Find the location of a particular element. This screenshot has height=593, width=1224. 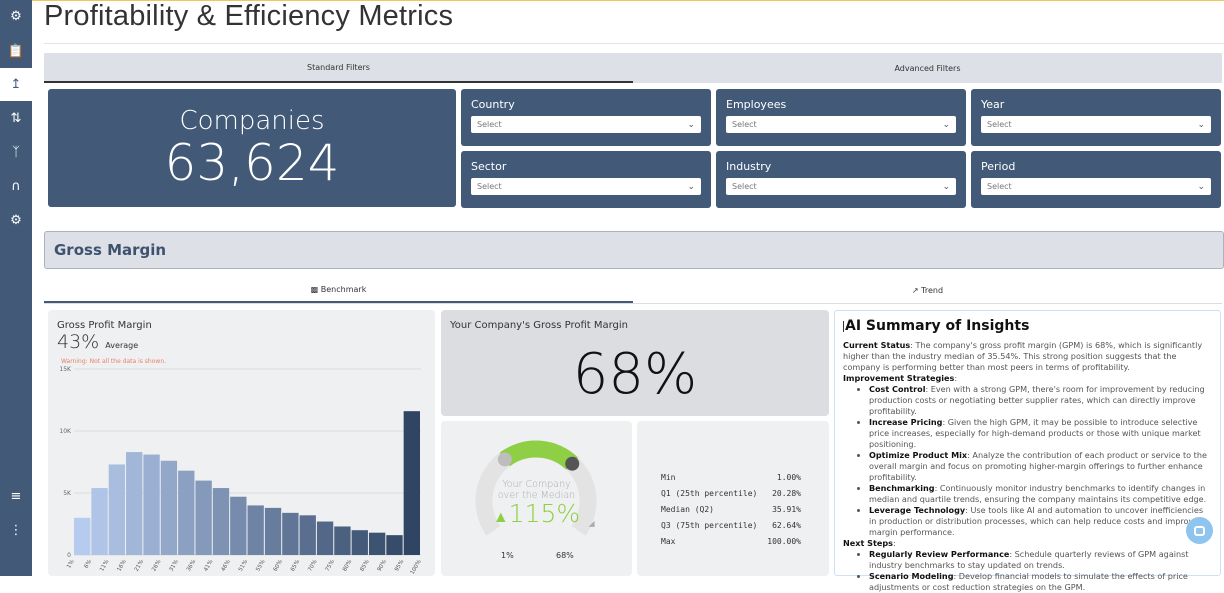

more-vertical-icon: ⋮ is located at coordinates (16, 530).